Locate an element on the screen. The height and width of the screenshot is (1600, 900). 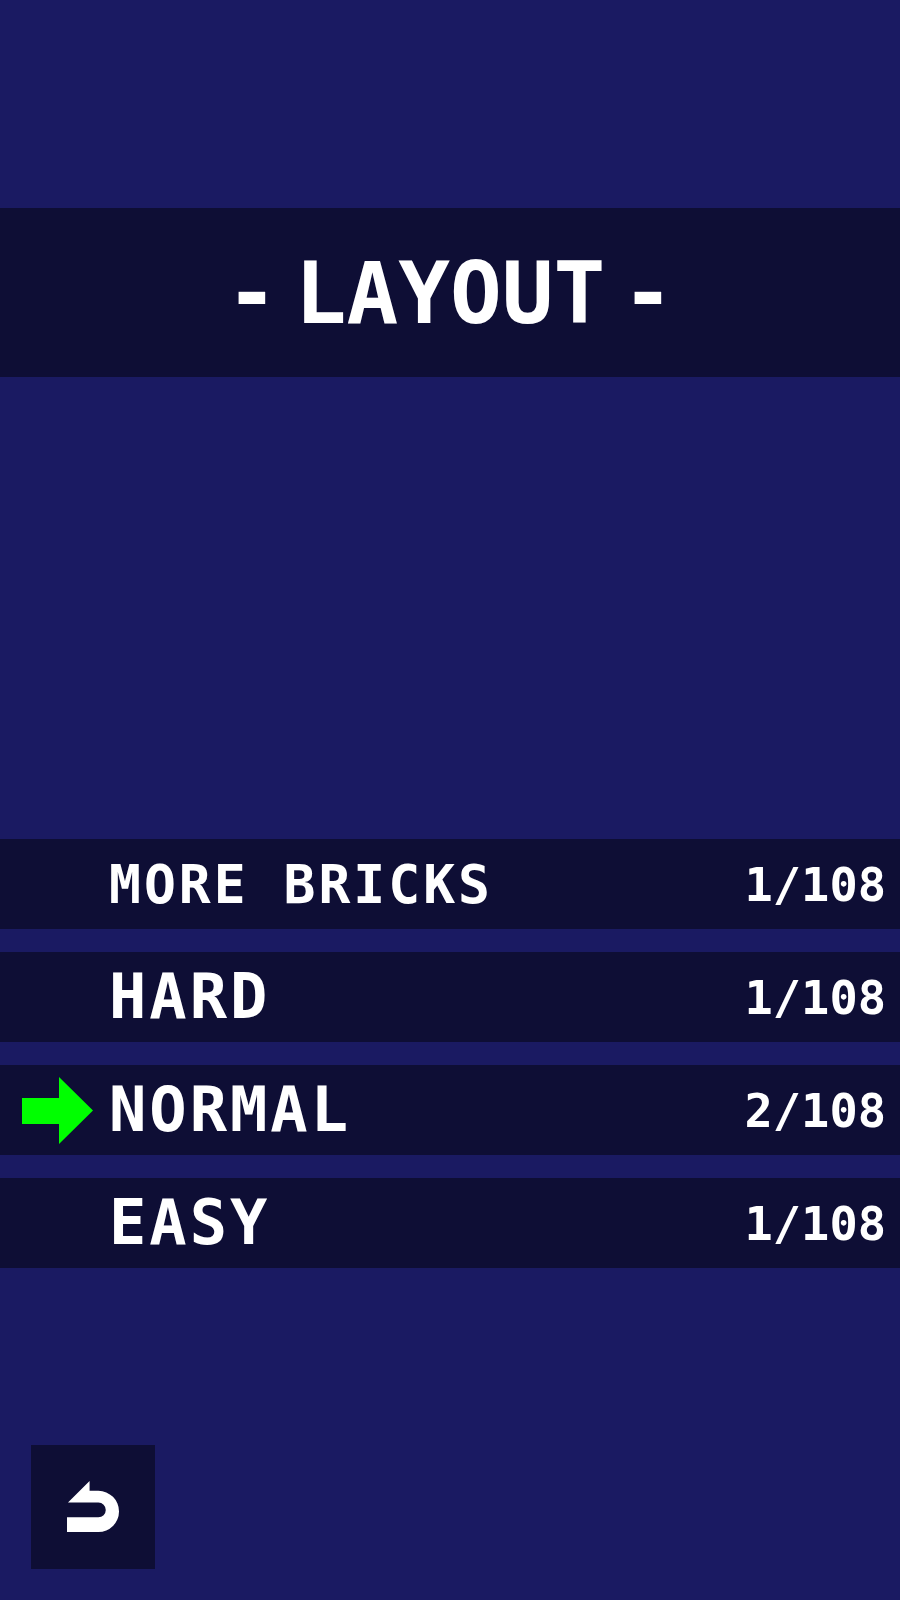
layout-row: MORE BRICKS 1/108 is located at coordinates (450, 884).